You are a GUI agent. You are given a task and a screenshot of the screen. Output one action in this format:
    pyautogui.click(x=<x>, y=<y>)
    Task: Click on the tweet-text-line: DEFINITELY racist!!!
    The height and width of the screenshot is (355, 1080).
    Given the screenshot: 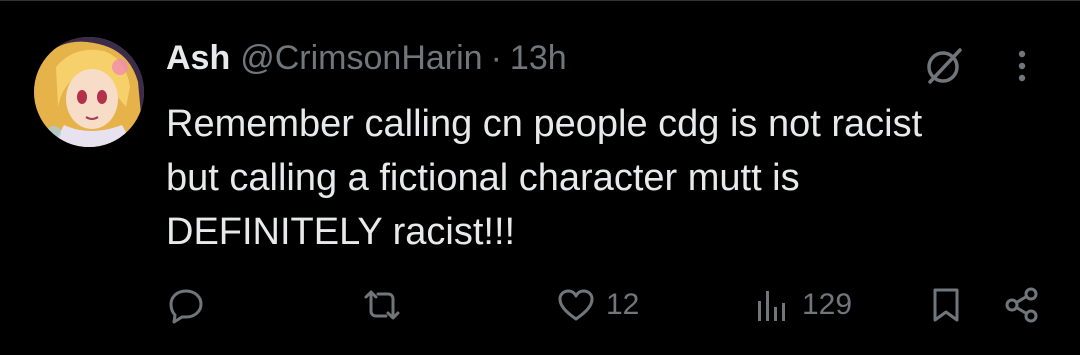 What is the action you would take?
    pyautogui.click(x=341, y=232)
    